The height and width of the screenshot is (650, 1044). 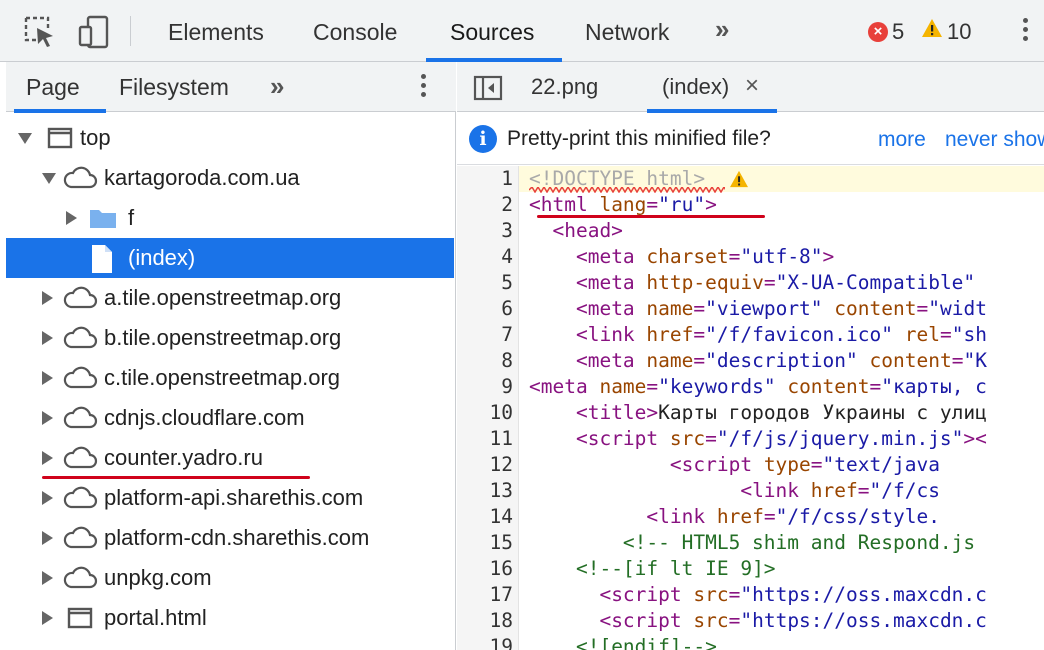 I want to click on infobar-more-link: more, so click(x=902, y=140).